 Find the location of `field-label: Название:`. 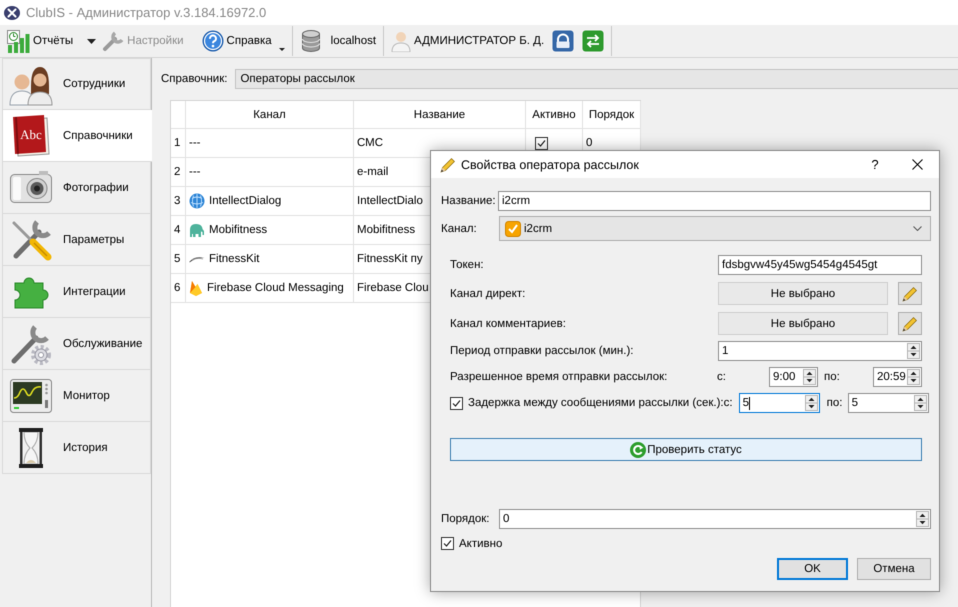

field-label: Название: is located at coordinates (469, 201).